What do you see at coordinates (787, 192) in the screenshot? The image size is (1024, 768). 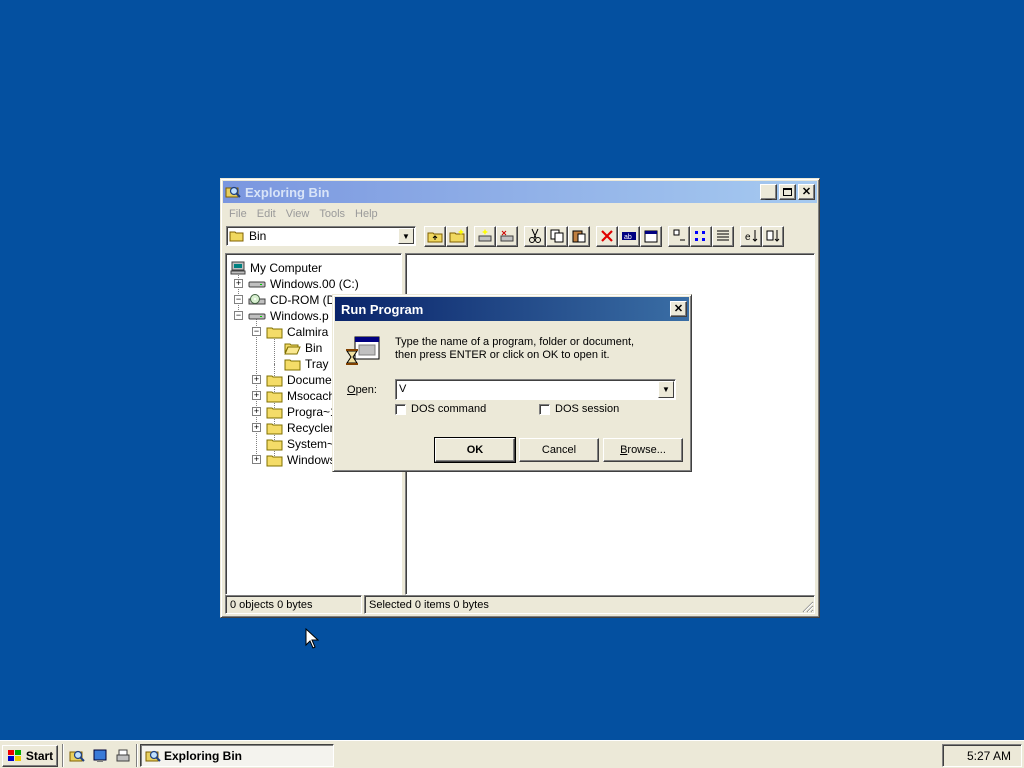 I see `maximize-button` at bounding box center [787, 192].